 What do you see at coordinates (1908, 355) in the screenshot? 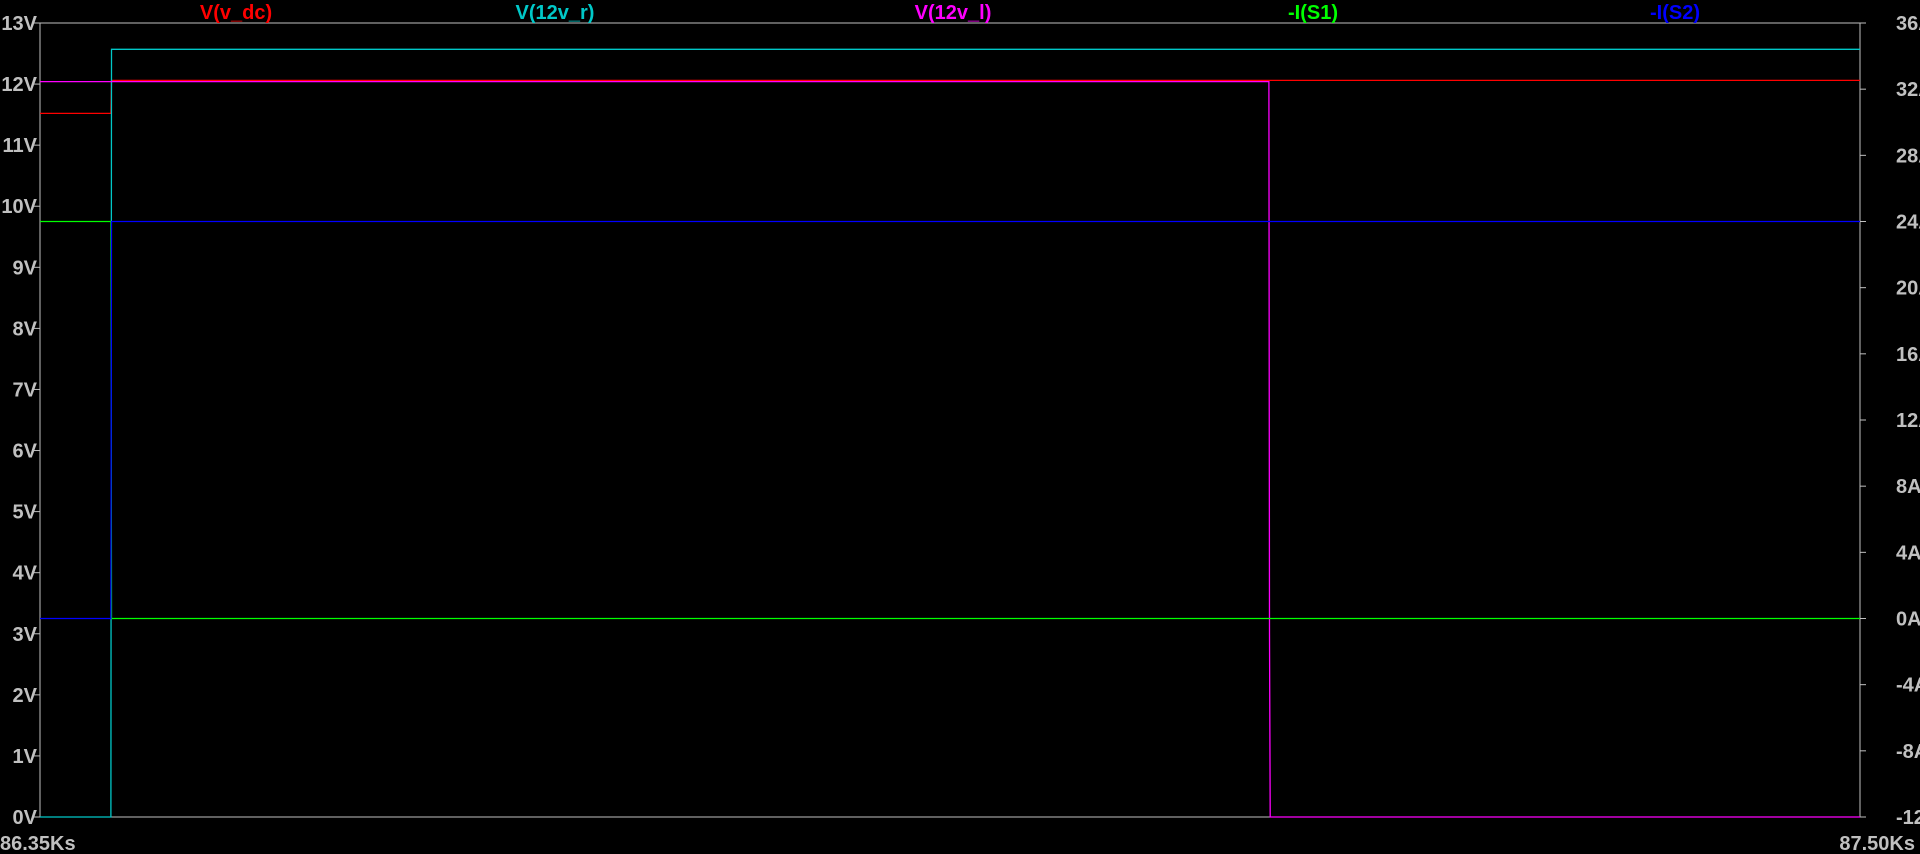
I see `right-tick-label: 16A` at bounding box center [1908, 355].